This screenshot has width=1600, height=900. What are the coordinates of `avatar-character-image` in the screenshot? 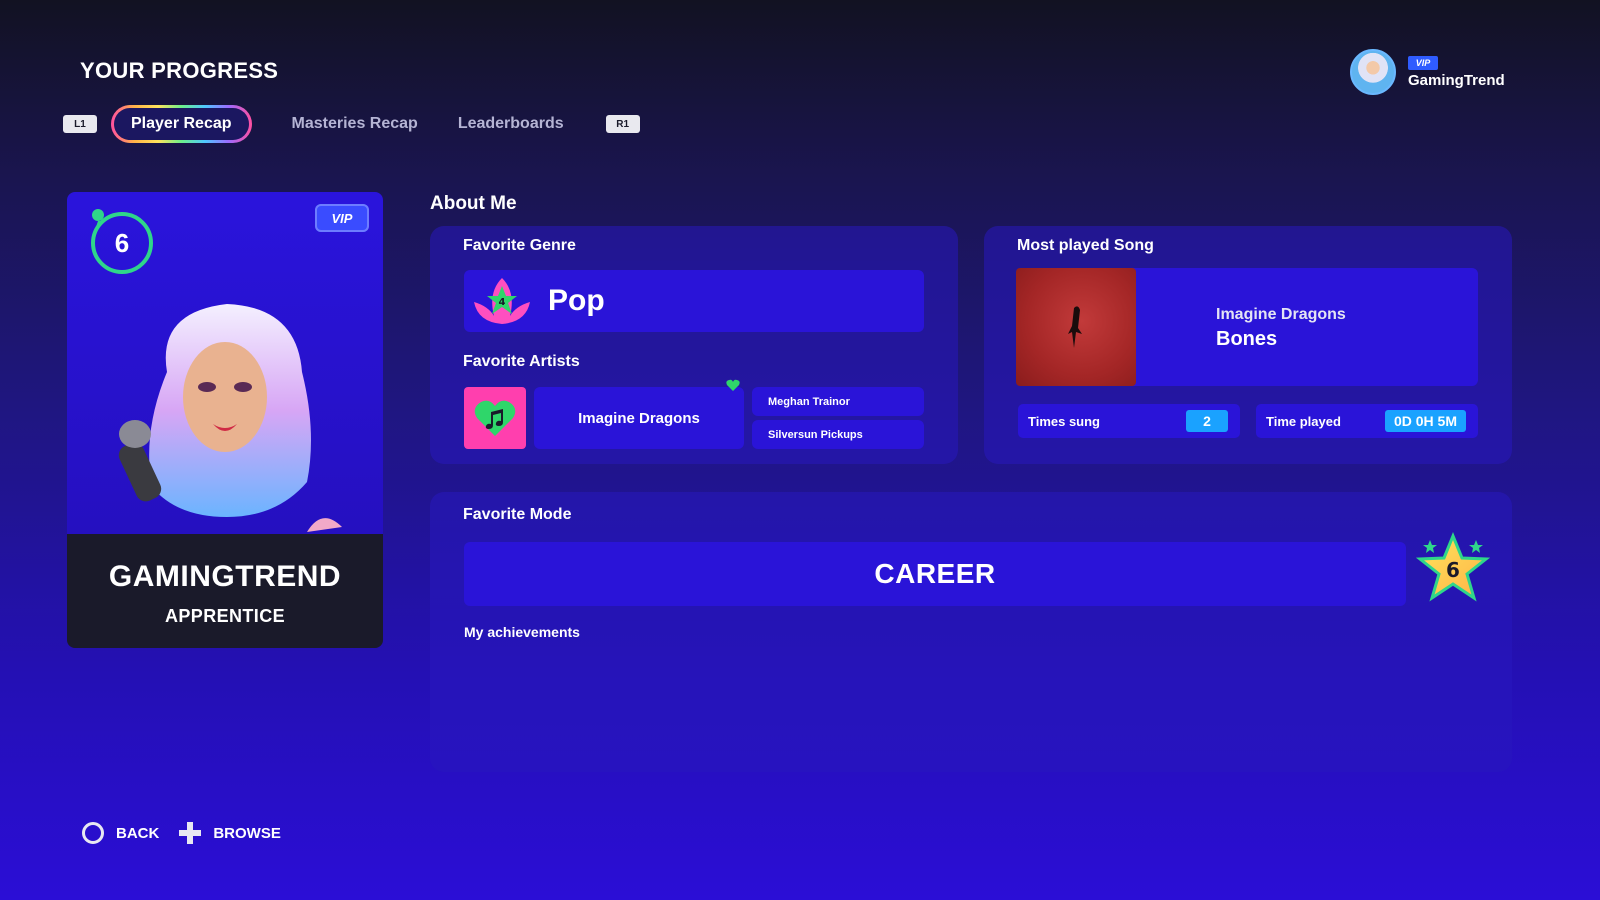 It's located at (230, 418).